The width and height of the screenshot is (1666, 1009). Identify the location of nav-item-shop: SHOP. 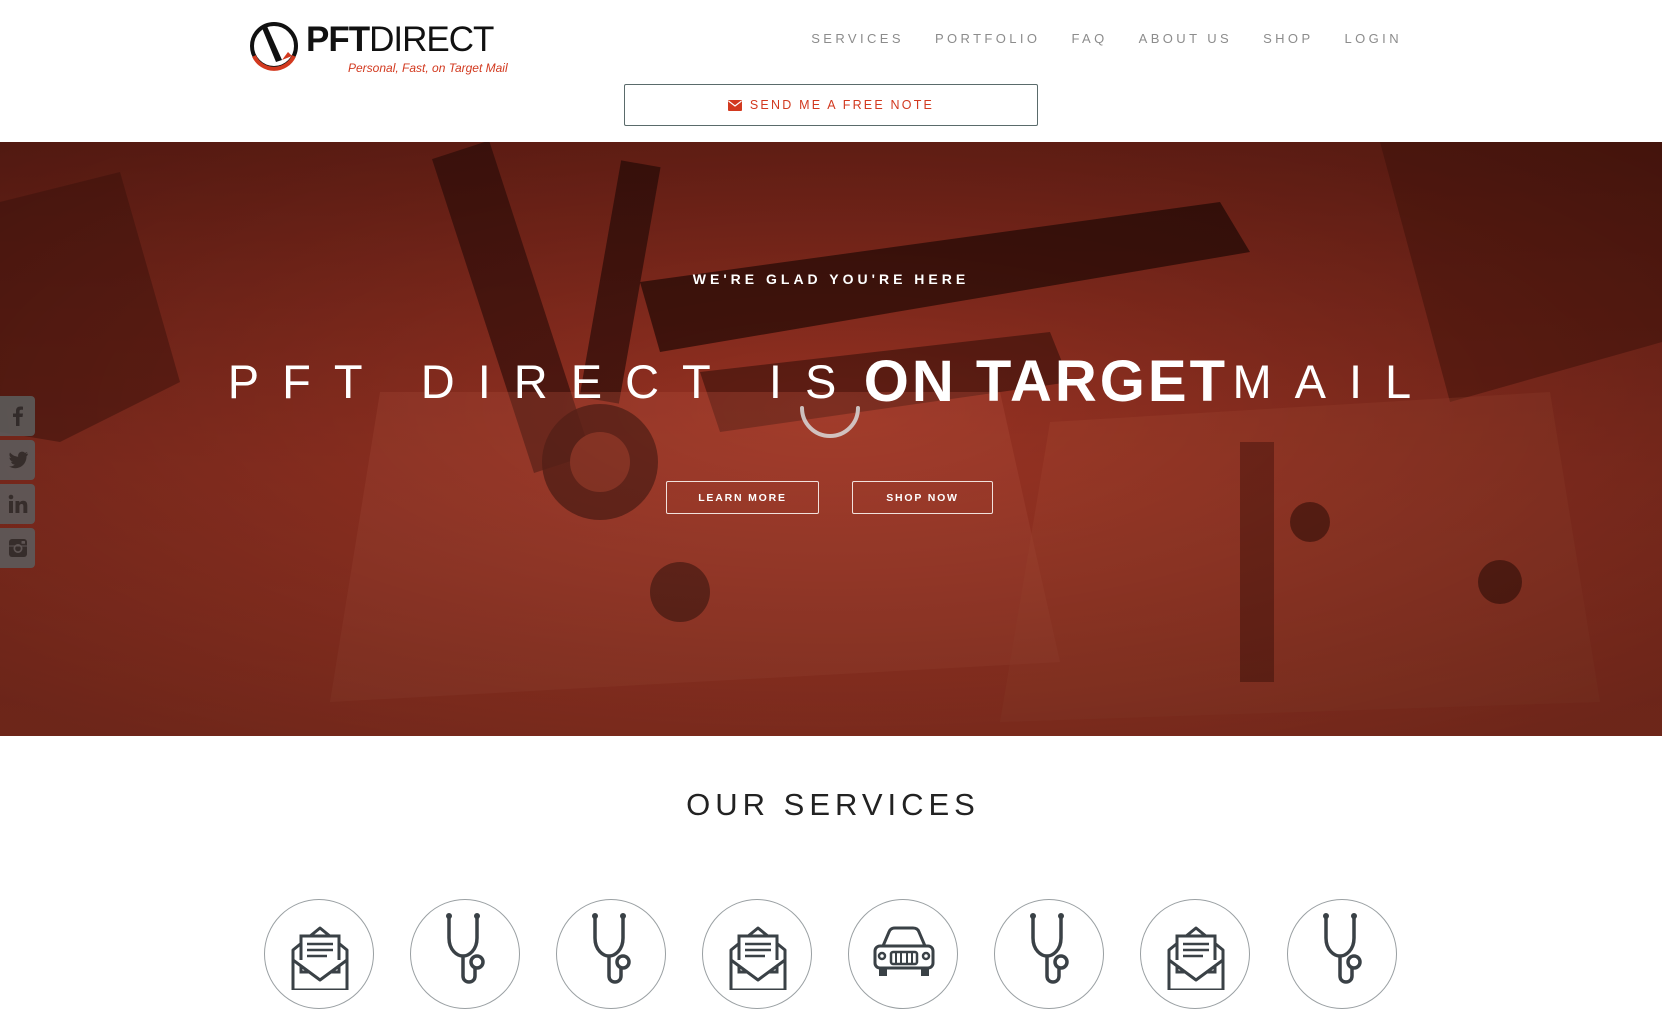
(1288, 38).